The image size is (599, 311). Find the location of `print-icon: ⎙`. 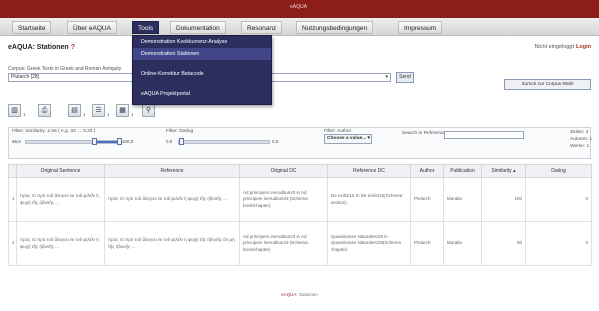

print-icon: ⎙ is located at coordinates (44, 110).